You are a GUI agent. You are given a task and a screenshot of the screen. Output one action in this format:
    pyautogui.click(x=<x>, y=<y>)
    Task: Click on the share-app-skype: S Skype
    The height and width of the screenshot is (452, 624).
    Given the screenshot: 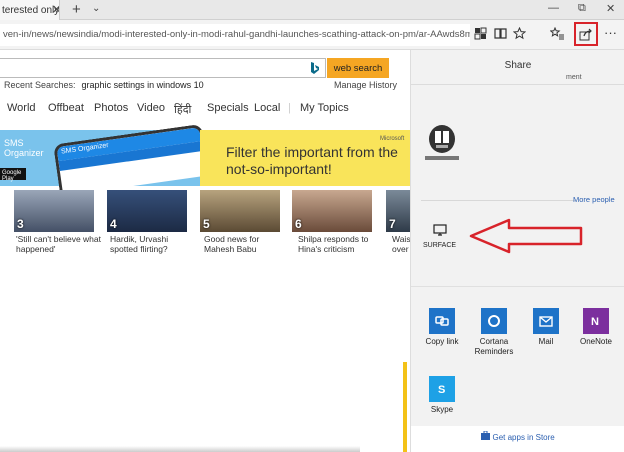 What is the action you would take?
    pyautogui.click(x=442, y=395)
    